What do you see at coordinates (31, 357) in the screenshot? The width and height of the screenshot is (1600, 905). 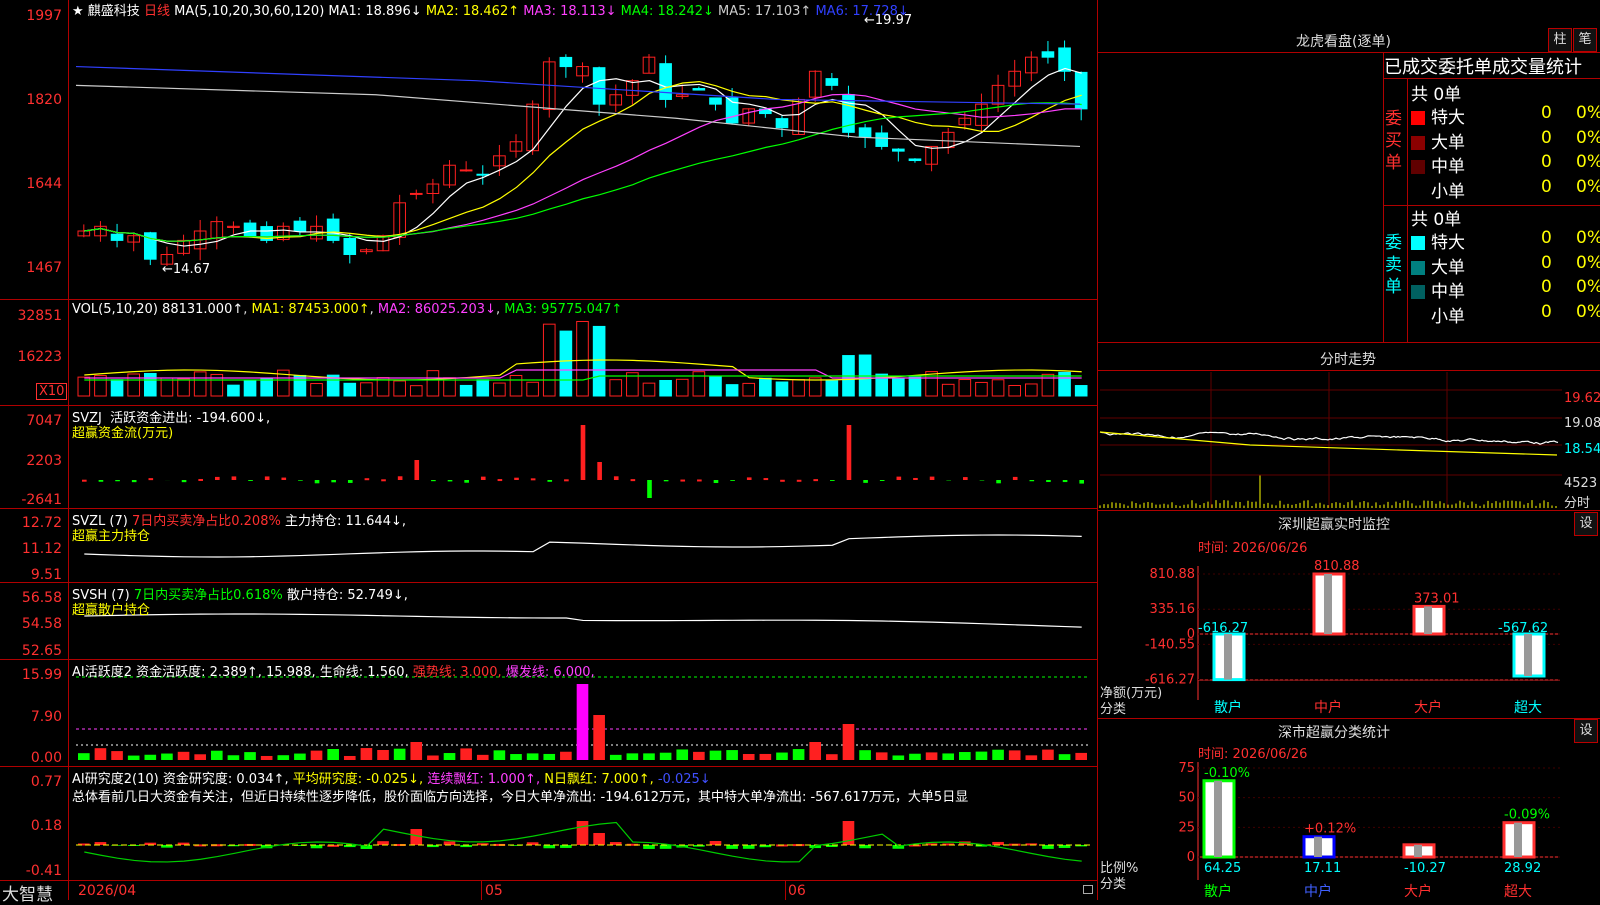 I see `vol-ytick: 16223` at bounding box center [31, 357].